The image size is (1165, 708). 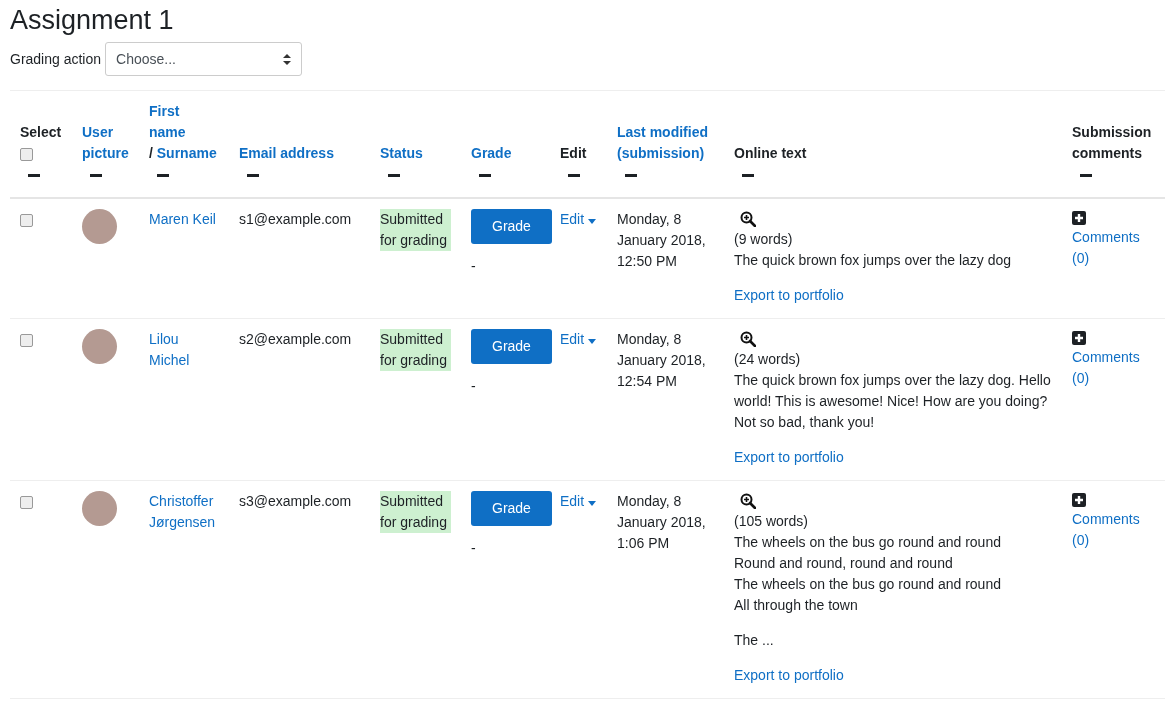 I want to click on column-header: Edit, so click(x=574, y=154).